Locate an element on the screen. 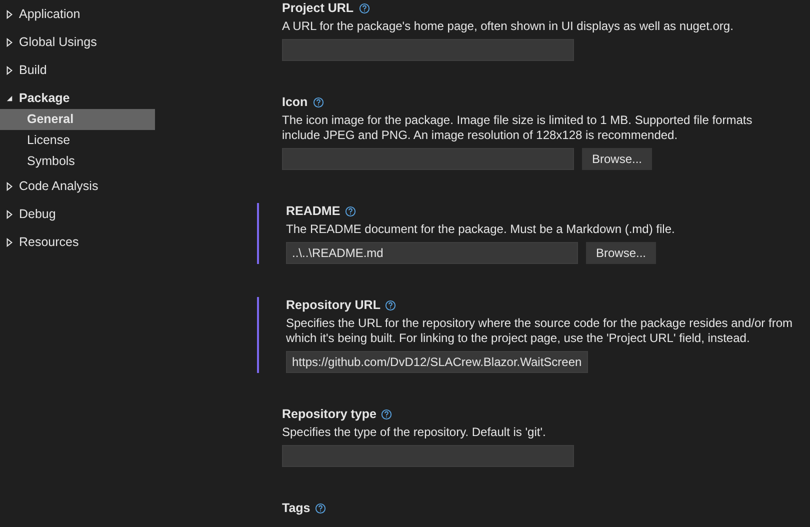 Image resolution: width=810 pixels, height=527 pixels. setting-title: Tags is located at coordinates (296, 508).